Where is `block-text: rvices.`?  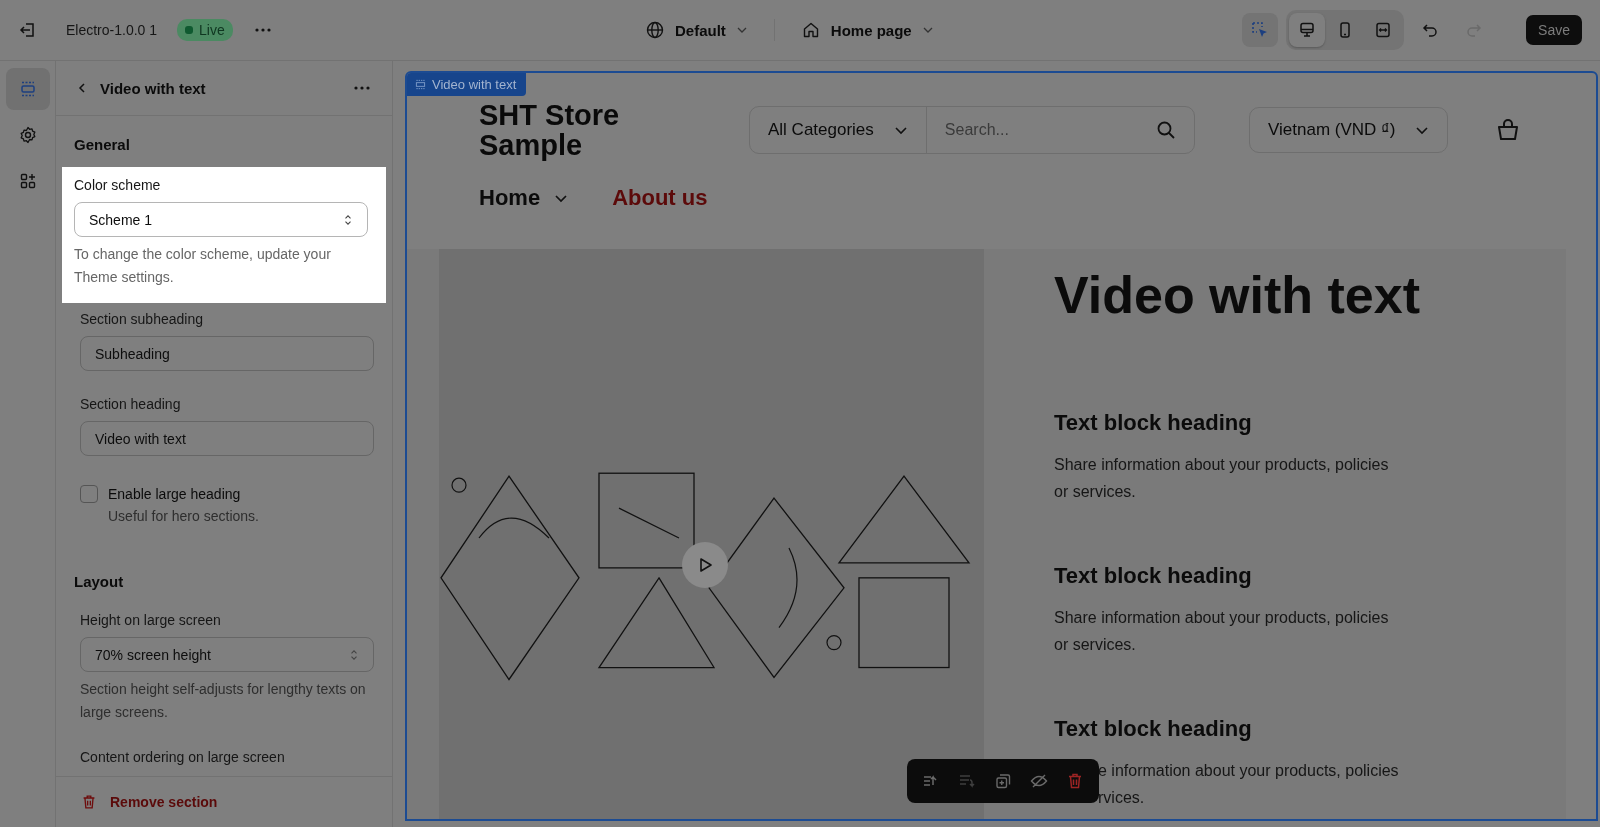
block-text: rvices. is located at coordinates (1122, 798).